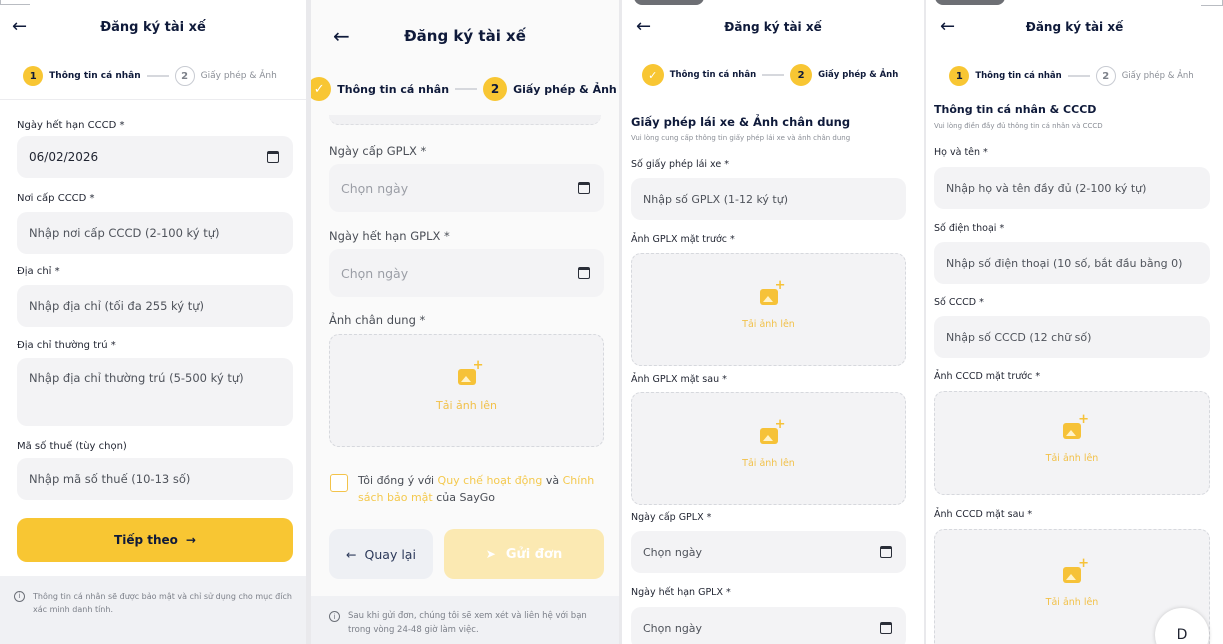 This screenshot has width=1223, height=644. I want to click on address-label: Địa chỉ *, so click(38, 271).